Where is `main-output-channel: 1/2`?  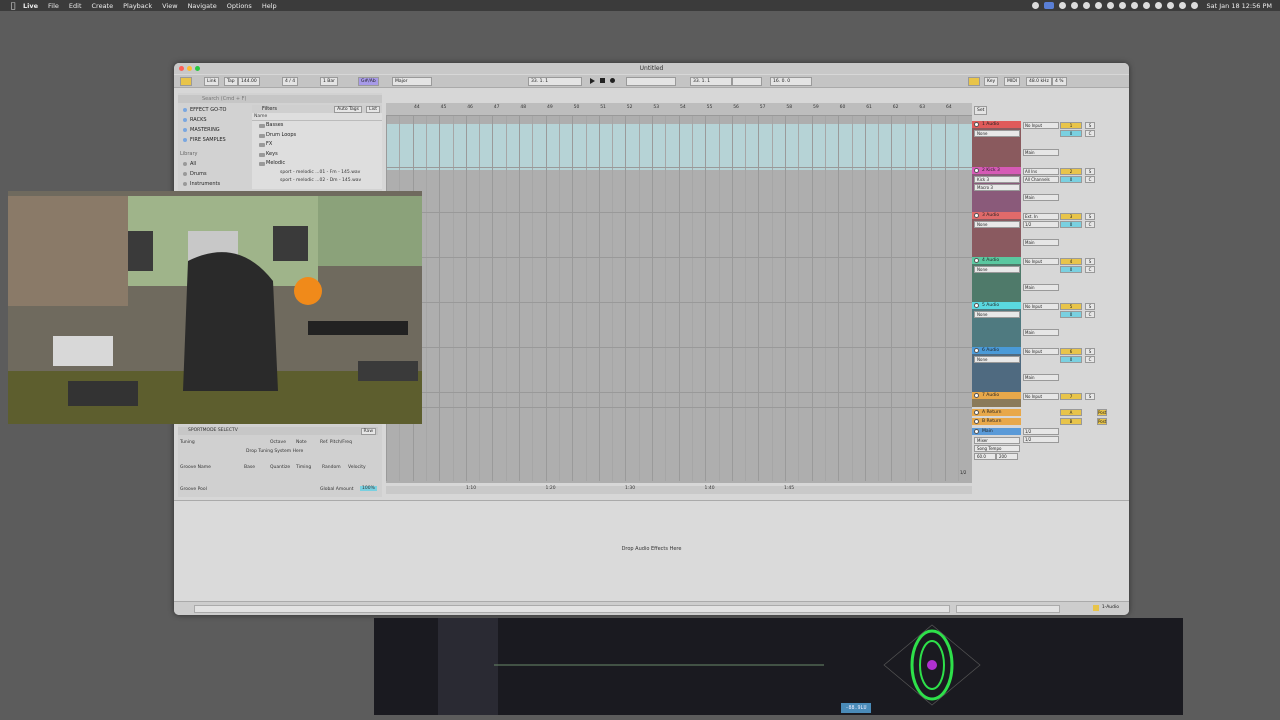
main-output-channel: 1/2 is located at coordinates (1041, 431).